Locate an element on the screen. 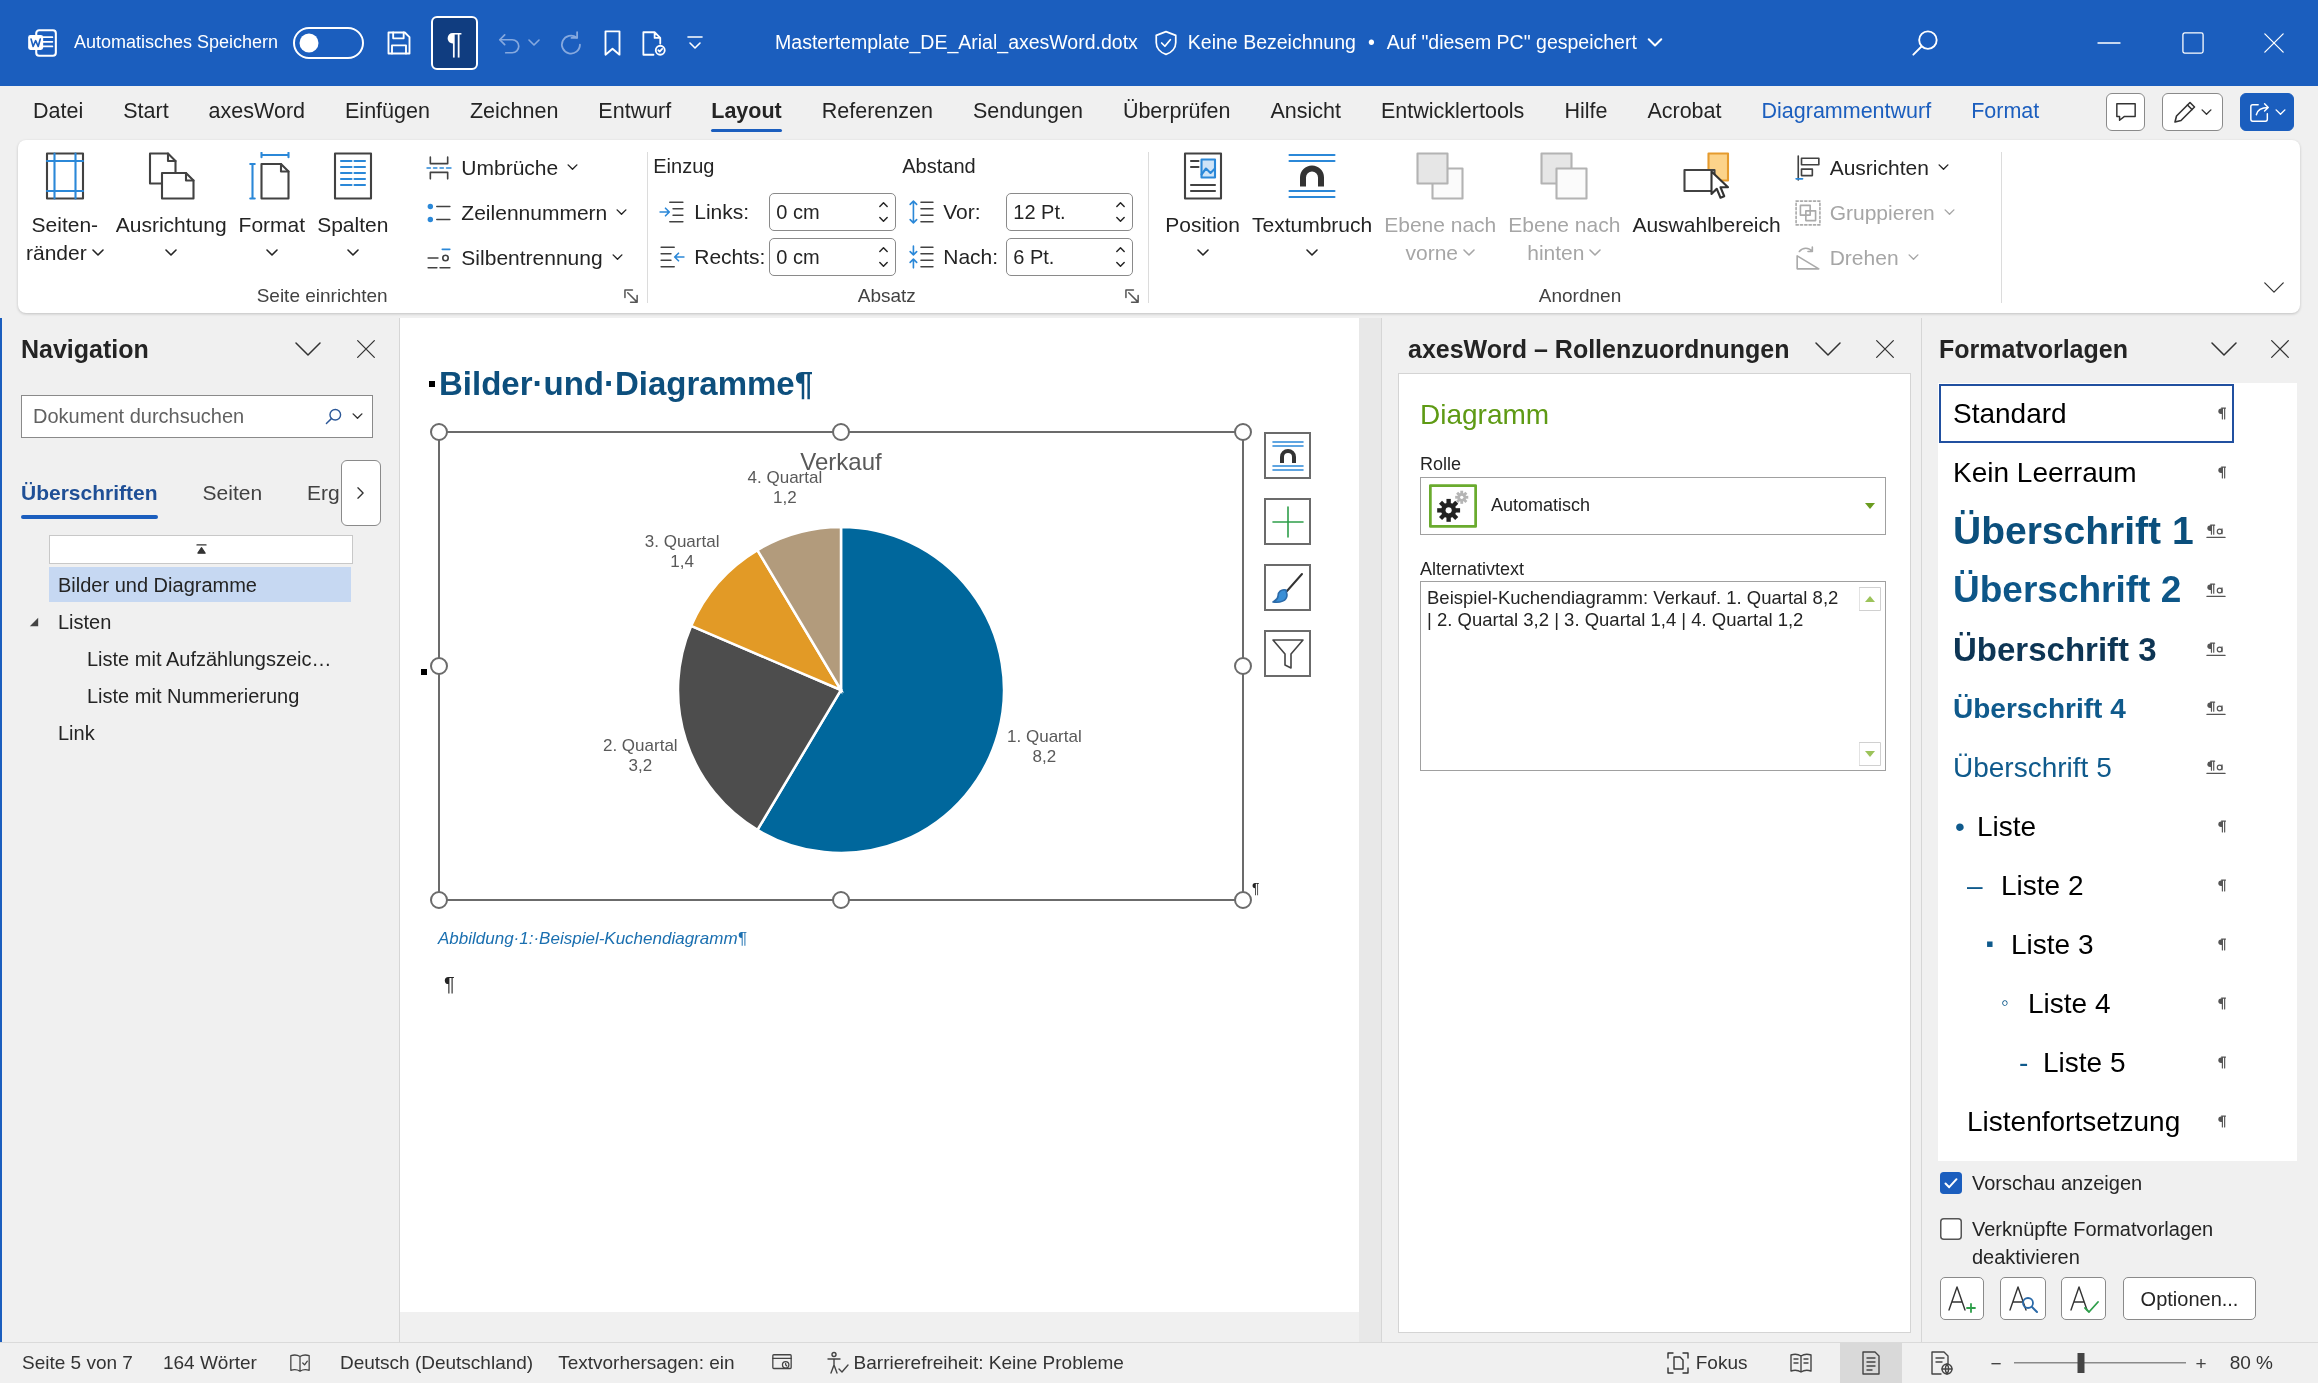  manage-styles-button is located at coordinates (2083, 1298).